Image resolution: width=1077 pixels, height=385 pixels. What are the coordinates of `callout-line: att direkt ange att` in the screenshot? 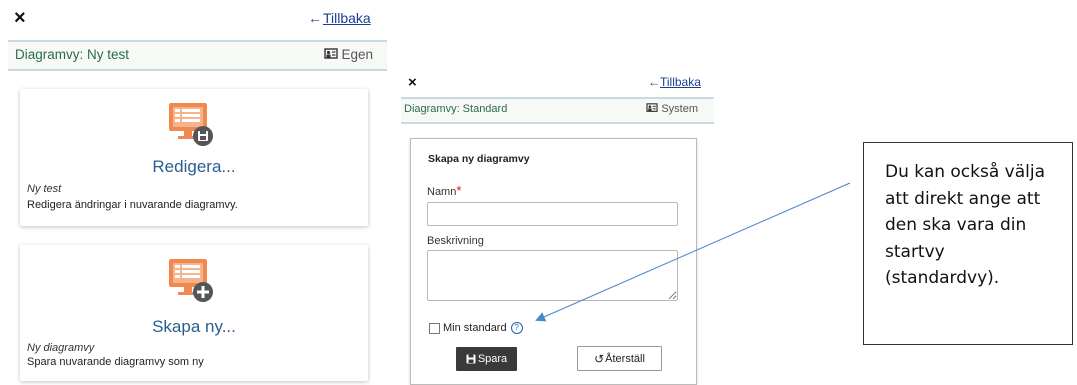 It's located at (963, 198).